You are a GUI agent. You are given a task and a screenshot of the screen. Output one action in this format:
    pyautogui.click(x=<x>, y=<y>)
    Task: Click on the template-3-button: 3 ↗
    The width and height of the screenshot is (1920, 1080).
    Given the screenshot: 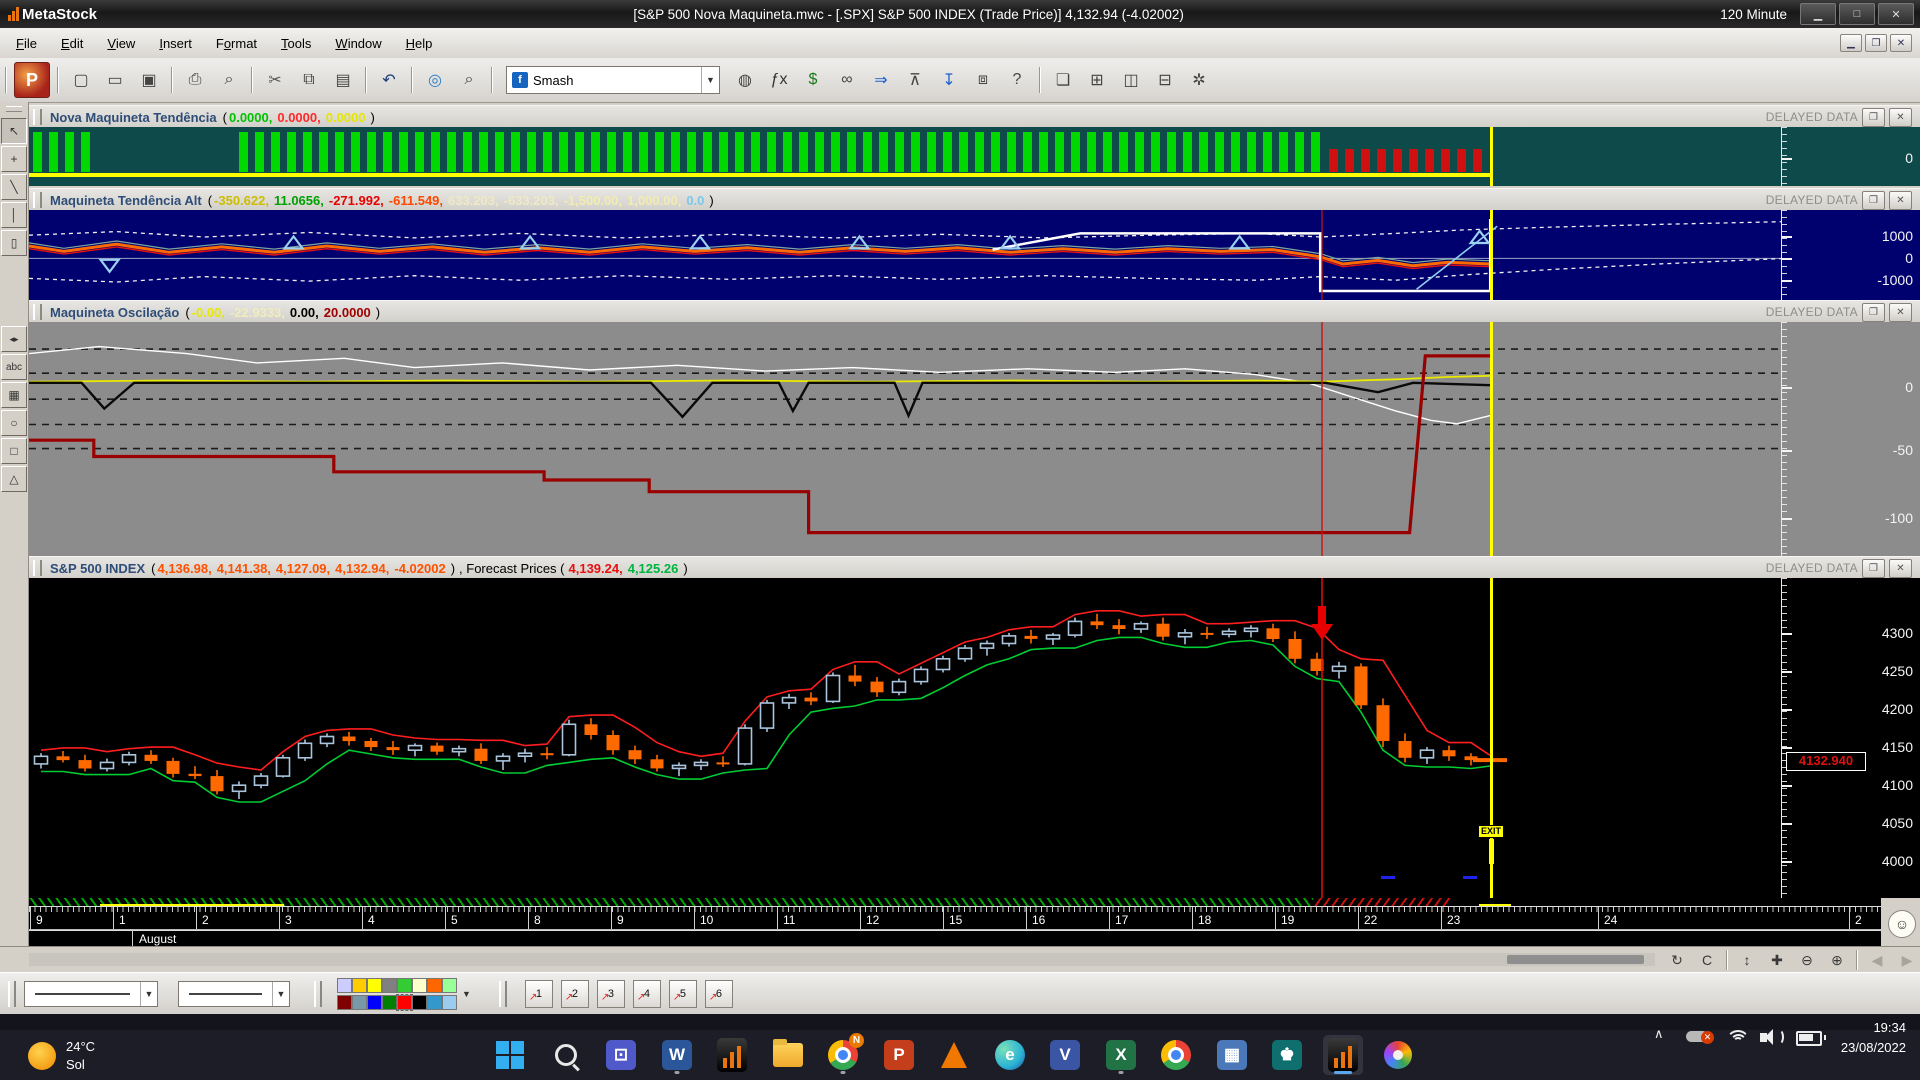 What is the action you would take?
    pyautogui.click(x=610, y=994)
    